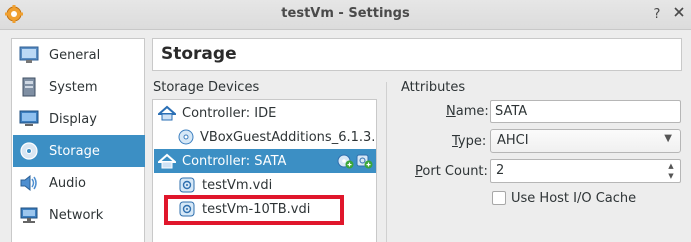 This screenshot has height=242, width=691. What do you see at coordinates (345, 160) in the screenshot?
I see `add-optical-drive-icon` at bounding box center [345, 160].